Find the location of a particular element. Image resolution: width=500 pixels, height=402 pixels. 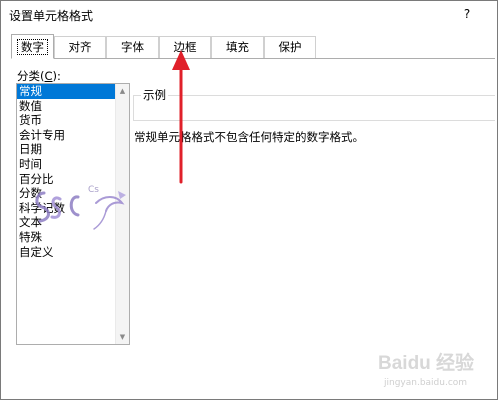

sample-border-left is located at coordinates (133, 107).